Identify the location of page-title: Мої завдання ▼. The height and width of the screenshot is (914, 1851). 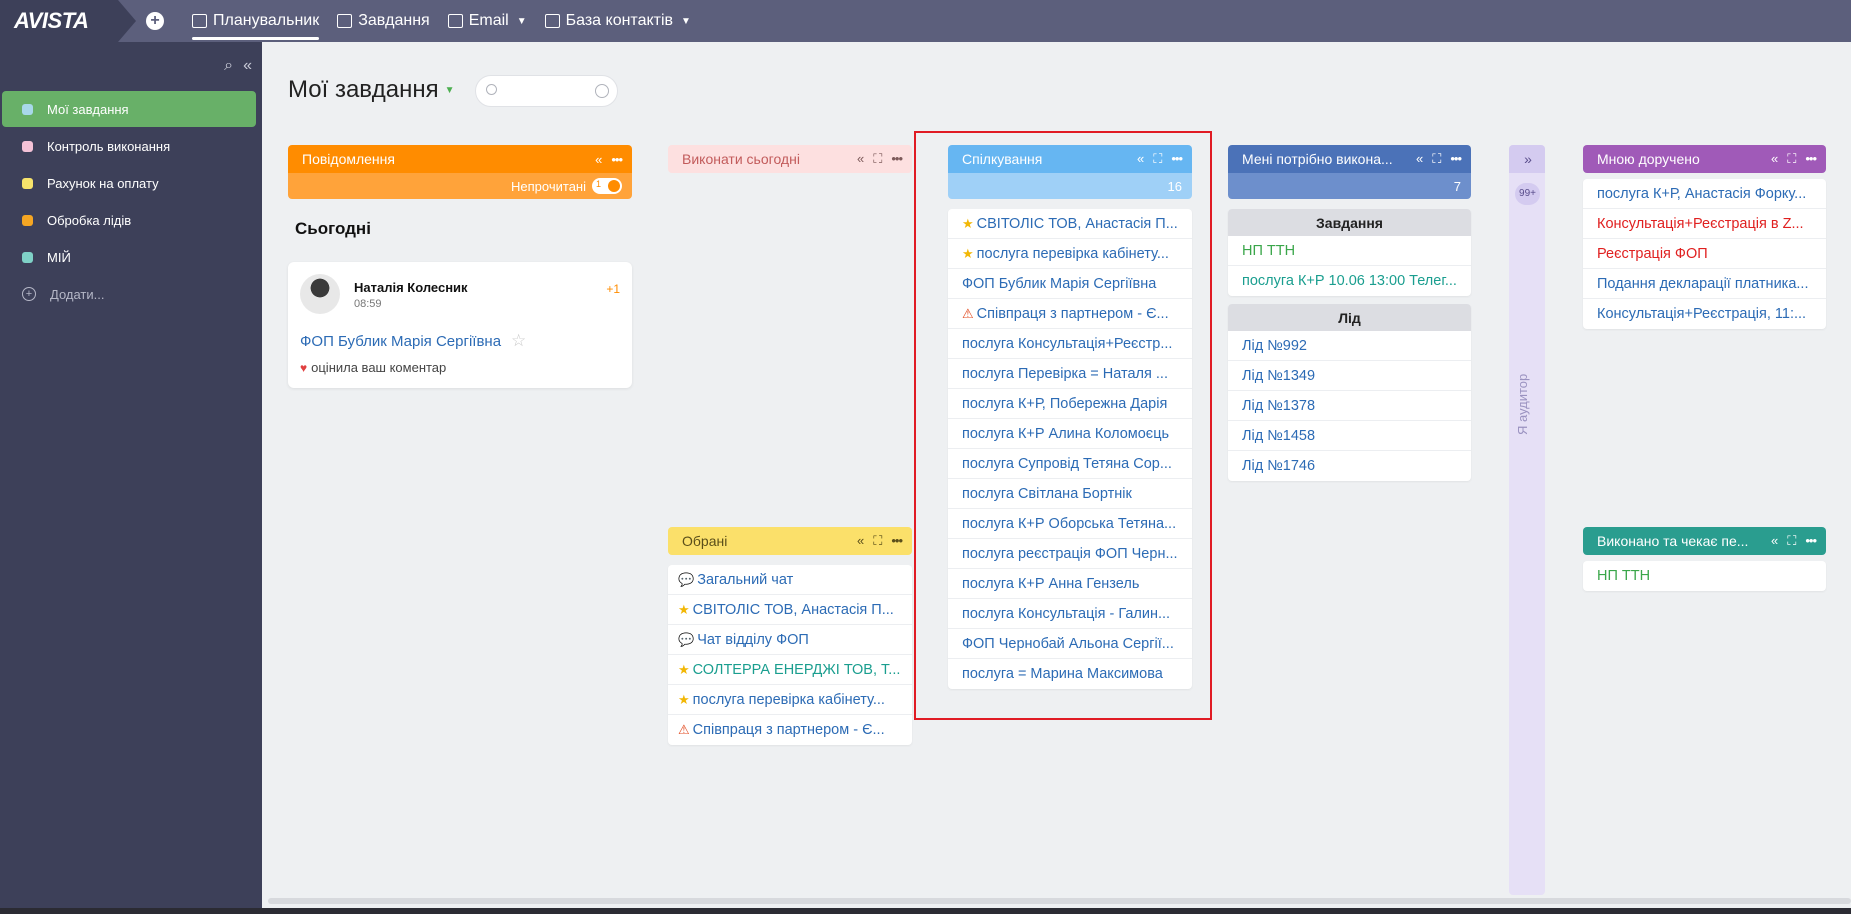
(371, 90).